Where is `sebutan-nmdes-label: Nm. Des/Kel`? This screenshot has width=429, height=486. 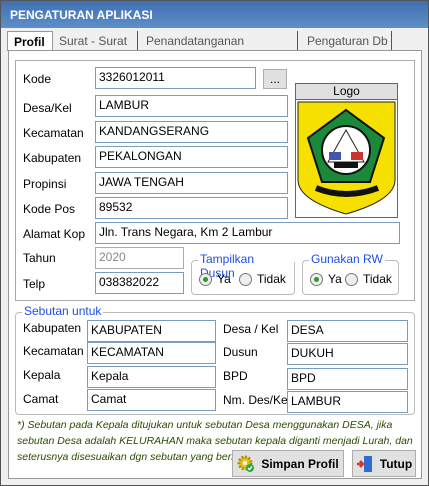 sebutan-nmdes-label: Nm. Des/Kel is located at coordinates (257, 400).